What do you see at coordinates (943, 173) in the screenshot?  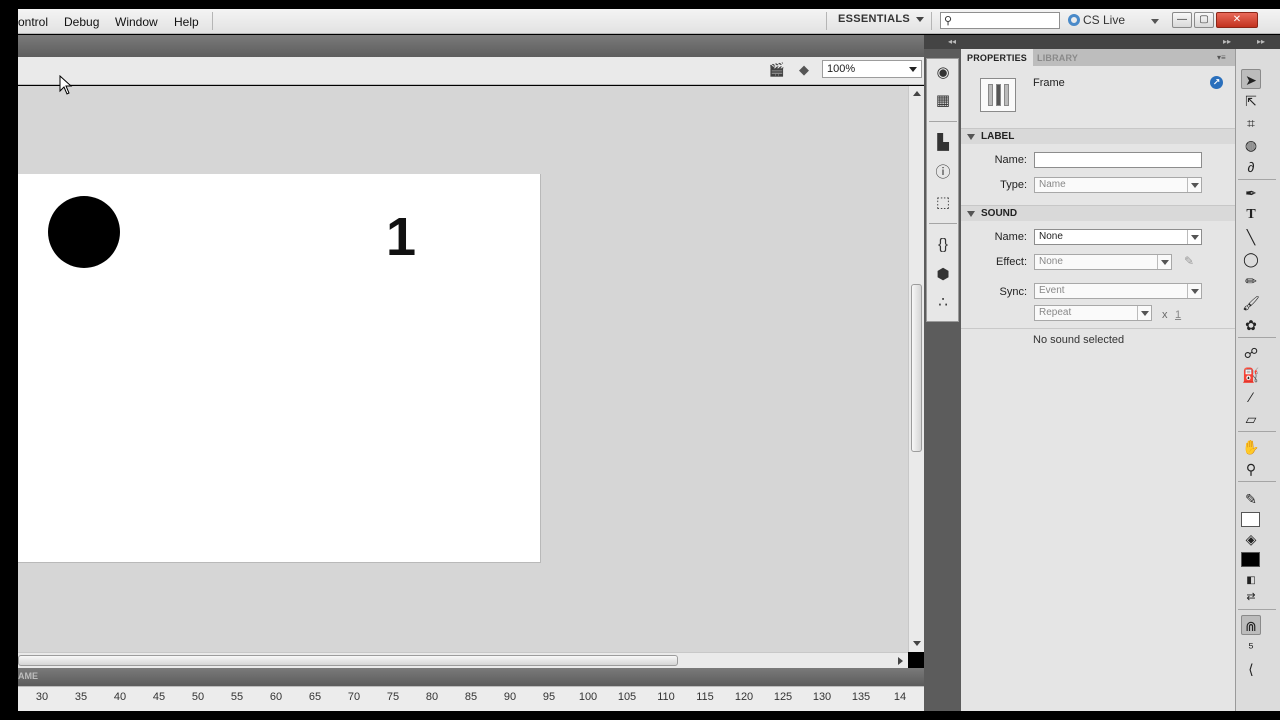 I see `info-panel-icon: ⓘ` at bounding box center [943, 173].